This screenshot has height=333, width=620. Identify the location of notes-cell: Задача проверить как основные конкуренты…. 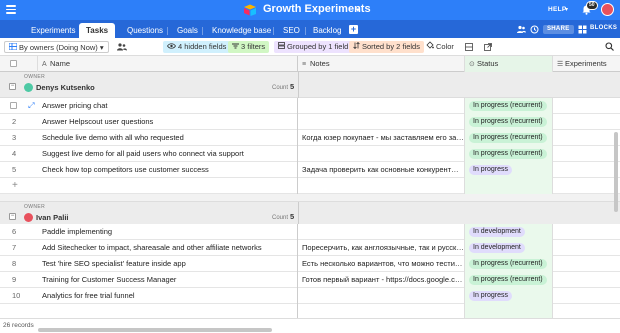
(381, 170).